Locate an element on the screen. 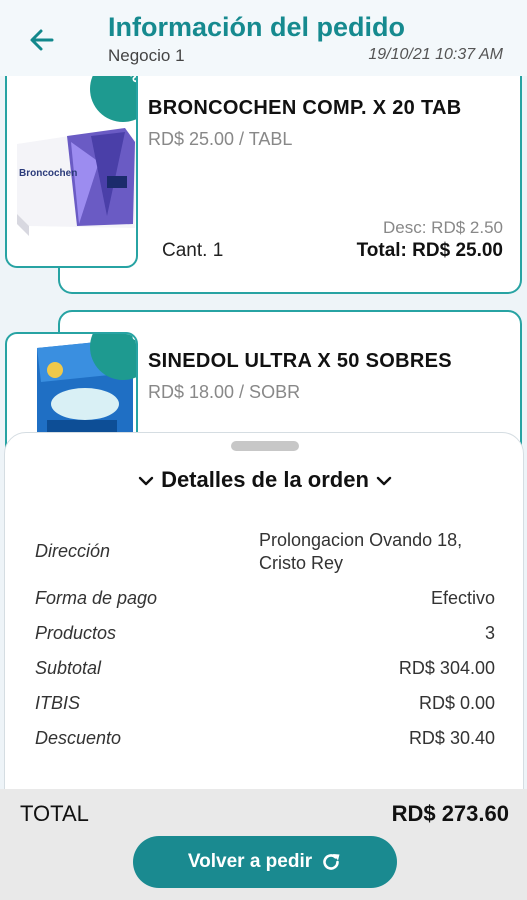  payment-label: Forma de pago is located at coordinates (96, 598).